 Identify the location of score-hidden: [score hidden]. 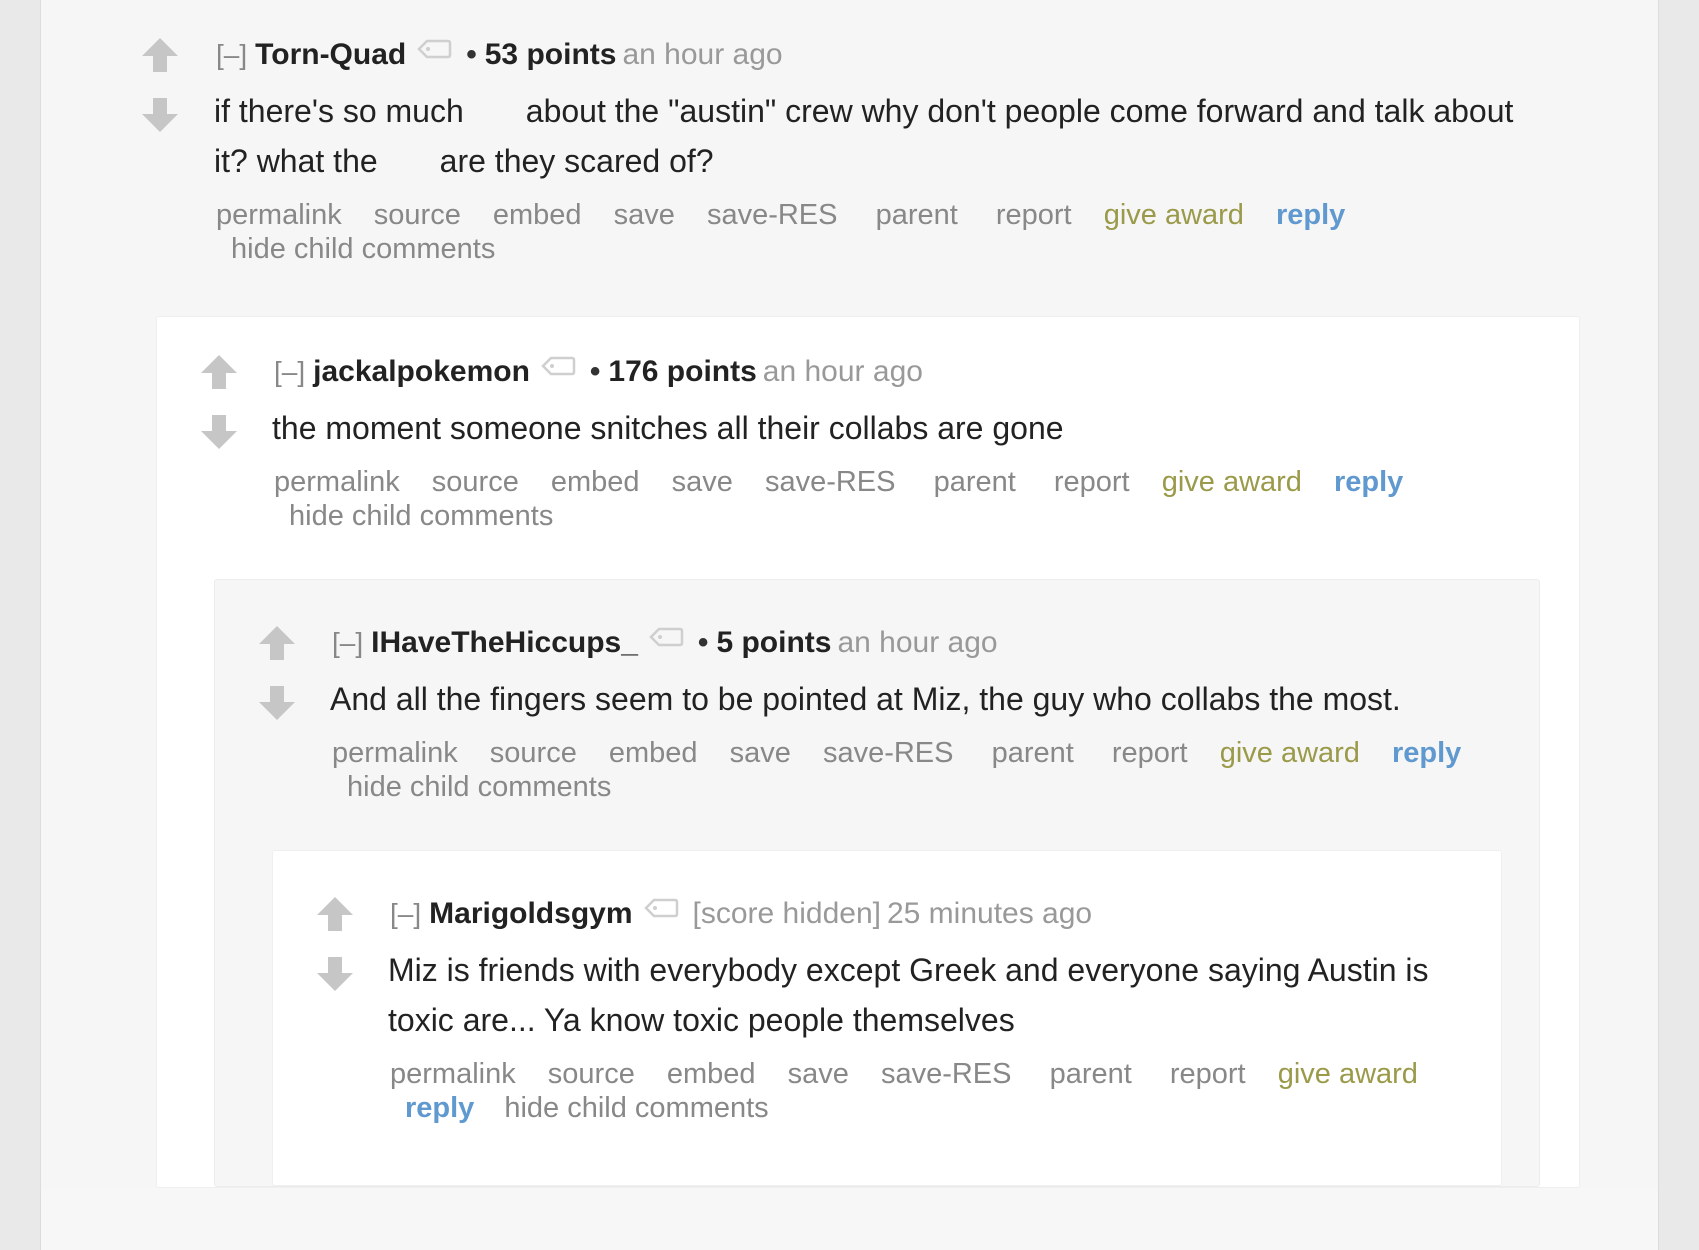
(786, 913).